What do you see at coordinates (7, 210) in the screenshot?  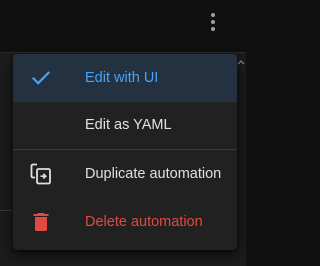 I see `background-divider` at bounding box center [7, 210].